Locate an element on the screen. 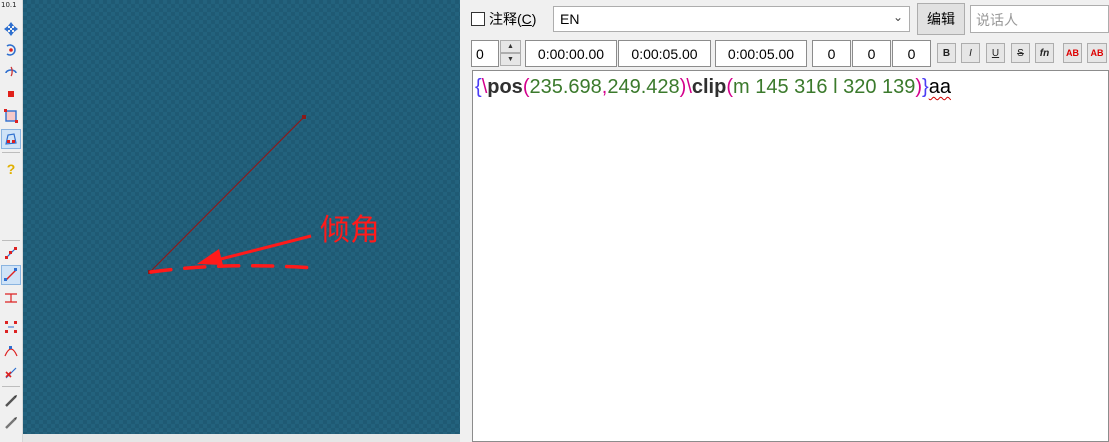  comment-checkbox-row: 注释(C) is located at coordinates (503, 19).